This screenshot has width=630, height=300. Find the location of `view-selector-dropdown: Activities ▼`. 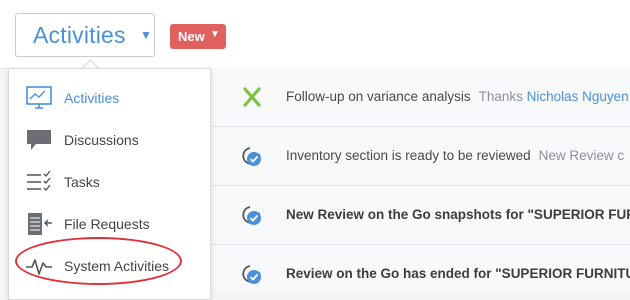

view-selector-dropdown: Activities ▼ is located at coordinates (85, 35).